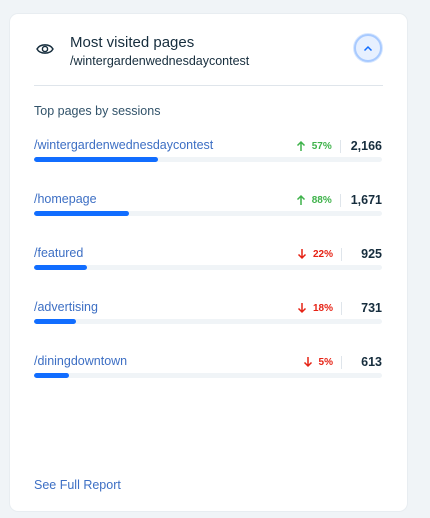 This screenshot has height=518, width=430. I want to click on collapse-button, so click(368, 48).